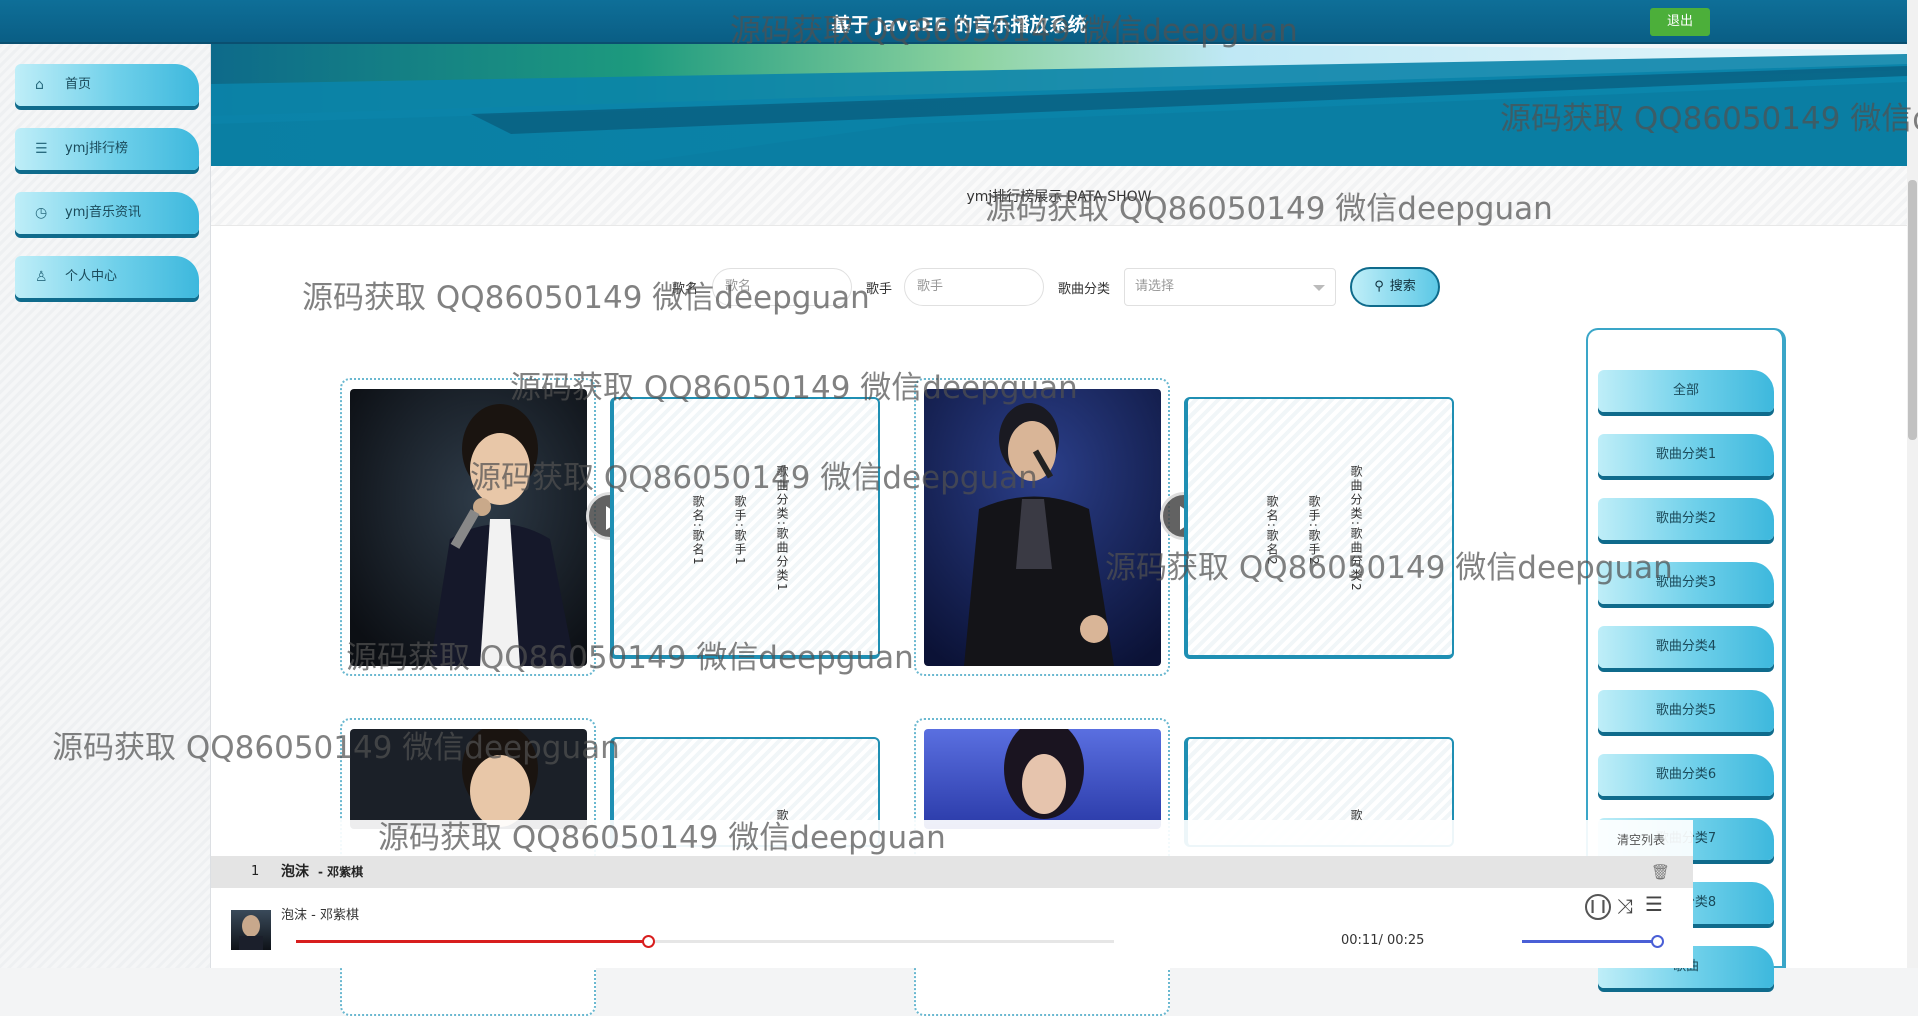  Describe the element at coordinates (1356, 529) in the screenshot. I see `song-category-text: 歌曲分类:歌曲分类2` at that location.